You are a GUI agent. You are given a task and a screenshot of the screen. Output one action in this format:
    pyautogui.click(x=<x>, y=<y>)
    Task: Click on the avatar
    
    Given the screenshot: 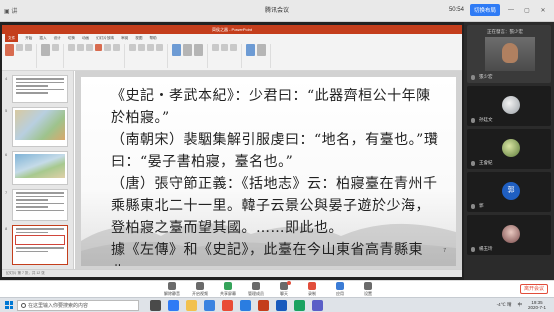 What is the action you would take?
    pyautogui.click(x=511, y=234)
    